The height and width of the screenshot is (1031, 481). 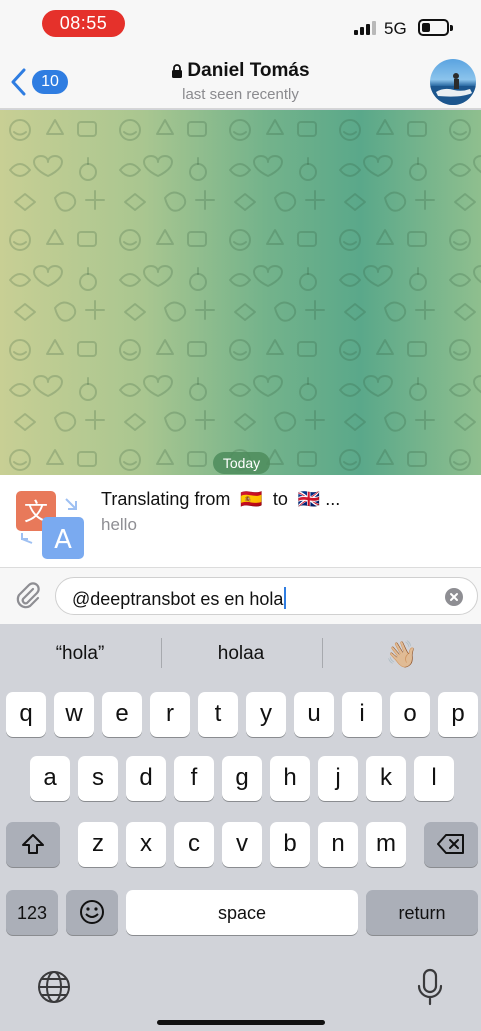 I want to click on key-b: b, so click(x=290, y=844).